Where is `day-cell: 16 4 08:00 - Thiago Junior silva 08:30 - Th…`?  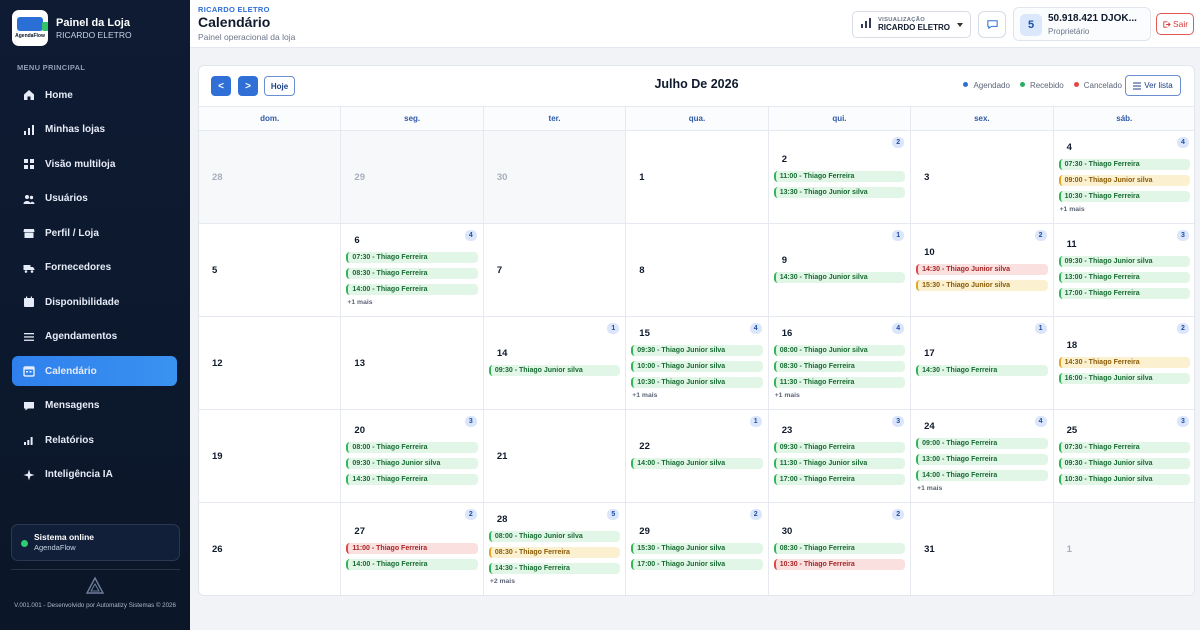 day-cell: 16 4 08:00 - Thiago Junior silva 08:30 - Th… is located at coordinates (840, 363).